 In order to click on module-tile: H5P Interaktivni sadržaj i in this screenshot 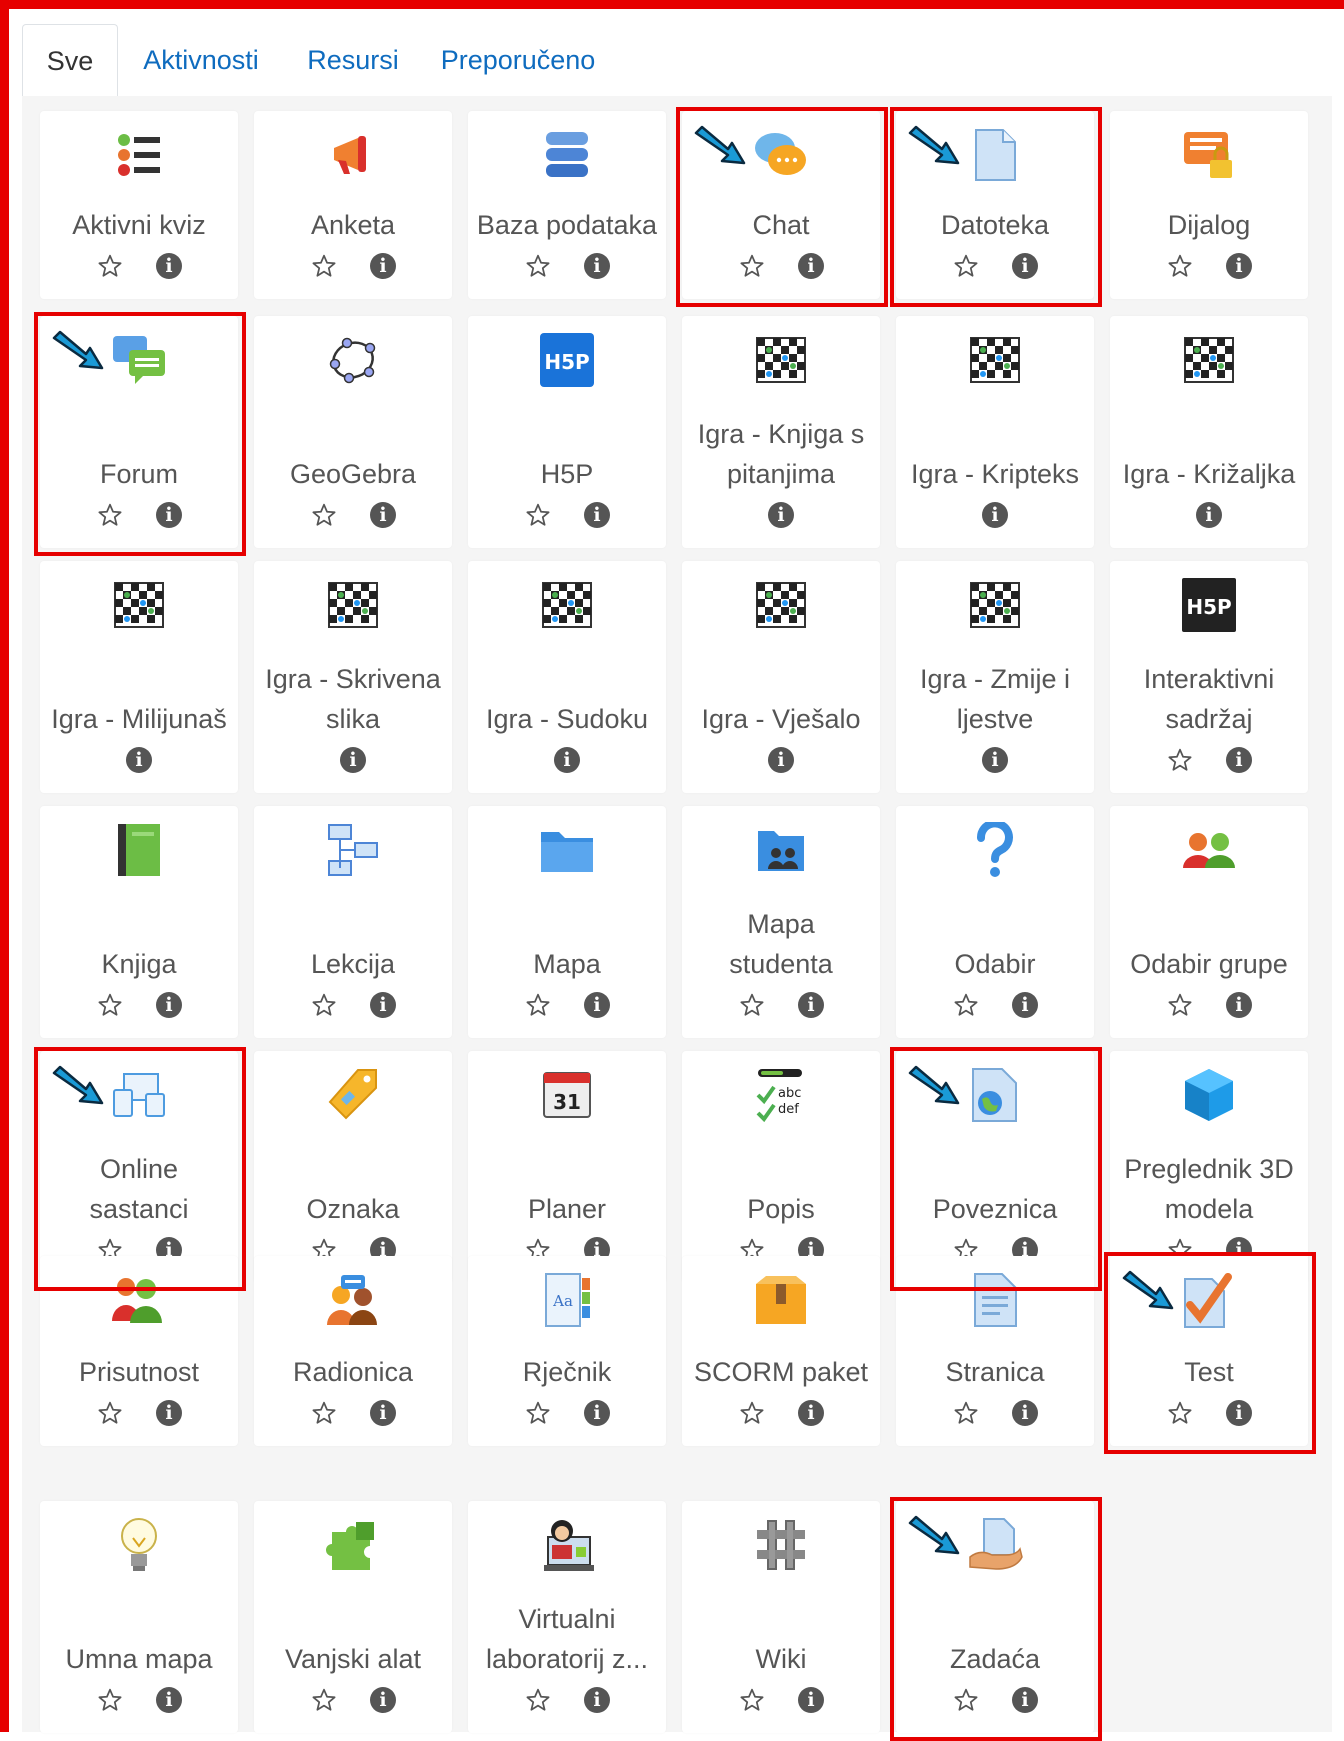, I will do `click(1209, 677)`.